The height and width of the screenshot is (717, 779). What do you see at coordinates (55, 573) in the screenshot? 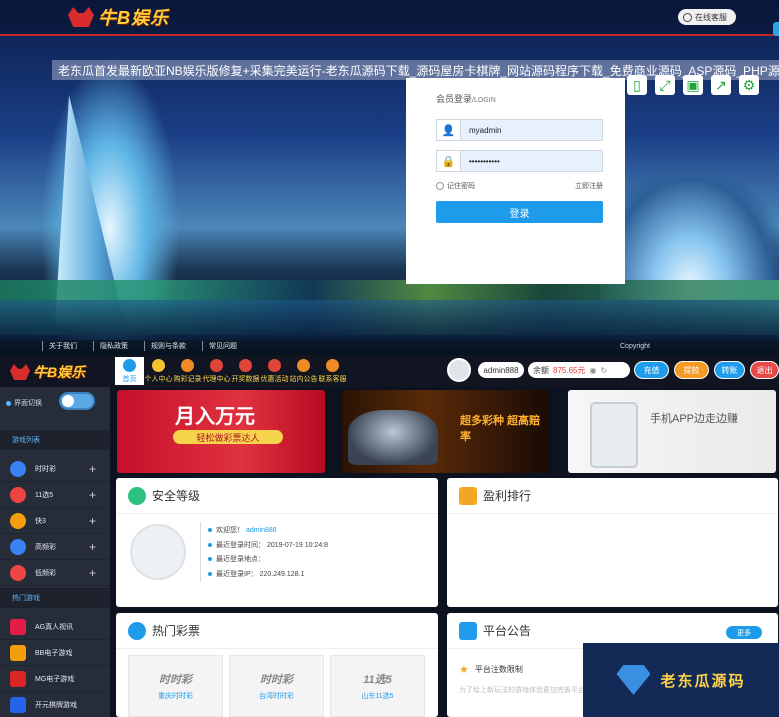
I see `sidebar-item-low-freq: 低频彩 +` at bounding box center [55, 573].